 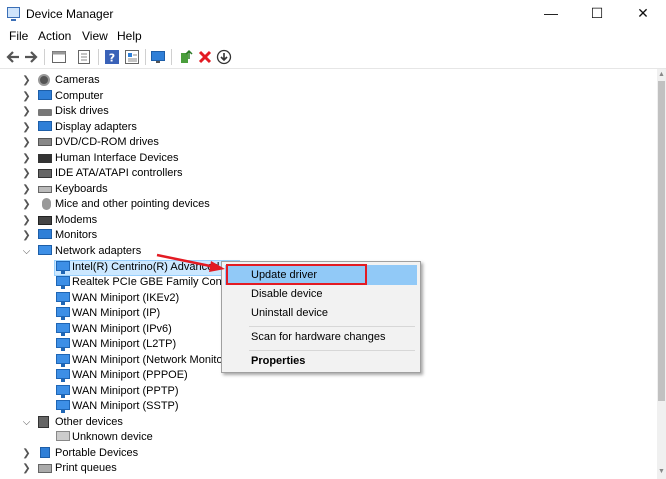 What do you see at coordinates (46, 204) in the screenshot?
I see `mouse-icon` at bounding box center [46, 204].